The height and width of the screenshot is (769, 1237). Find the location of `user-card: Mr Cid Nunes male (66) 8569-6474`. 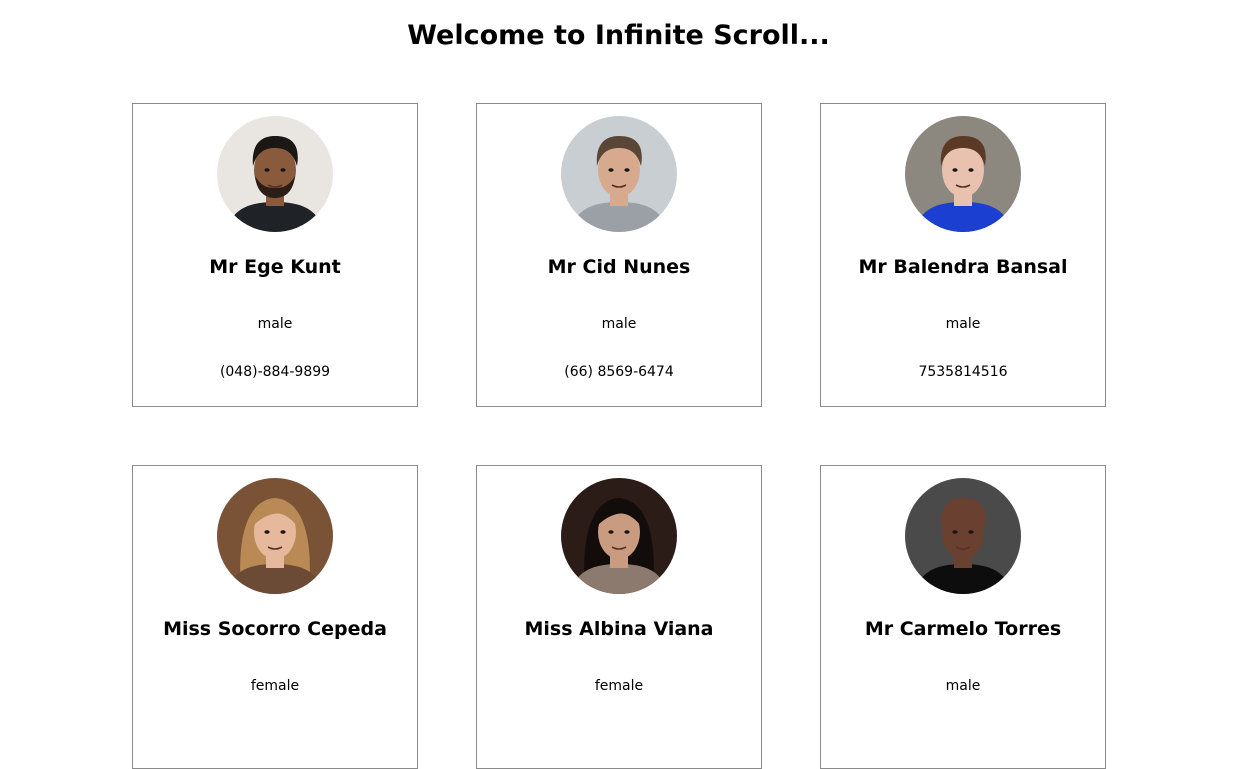

user-card: Mr Cid Nunes male (66) 8569-6474 is located at coordinates (619, 255).